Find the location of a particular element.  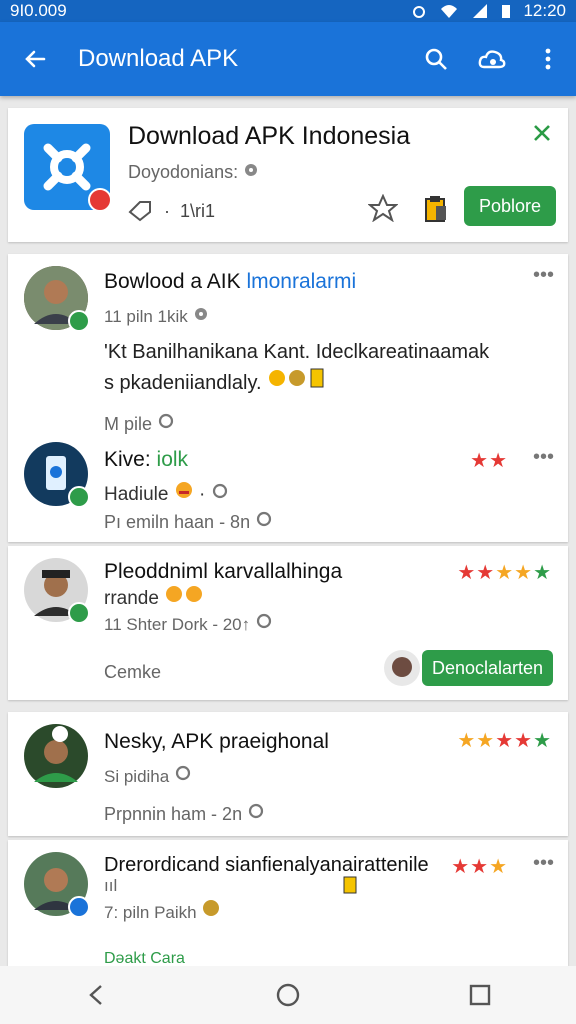

battery-icon is located at coordinates (506, 11).